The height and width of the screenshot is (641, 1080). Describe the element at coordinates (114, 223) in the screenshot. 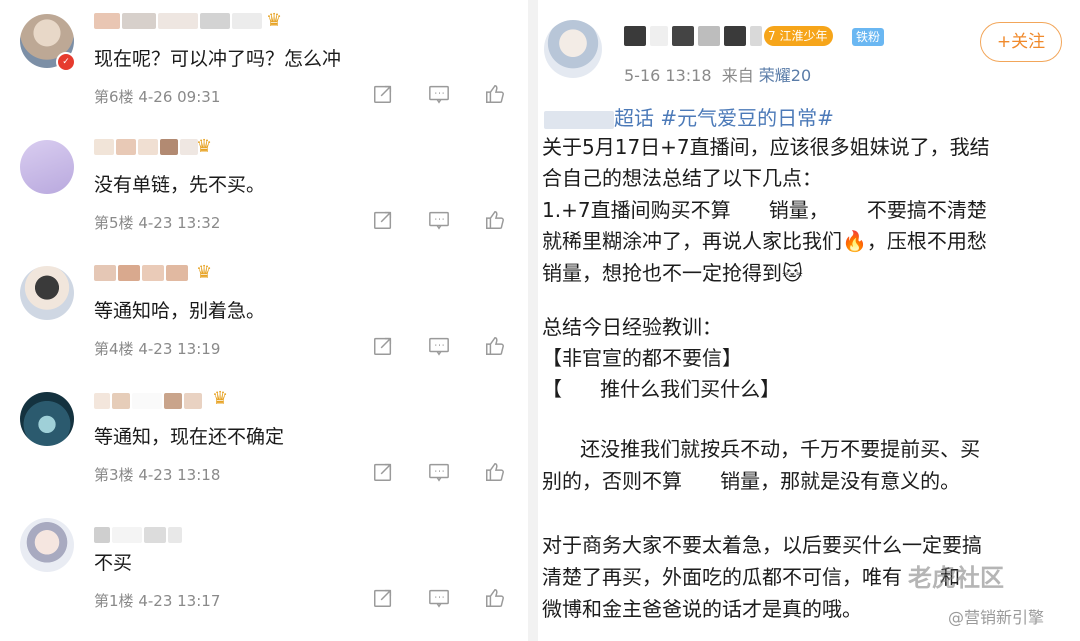

I see `floor-number: 第5楼` at that location.